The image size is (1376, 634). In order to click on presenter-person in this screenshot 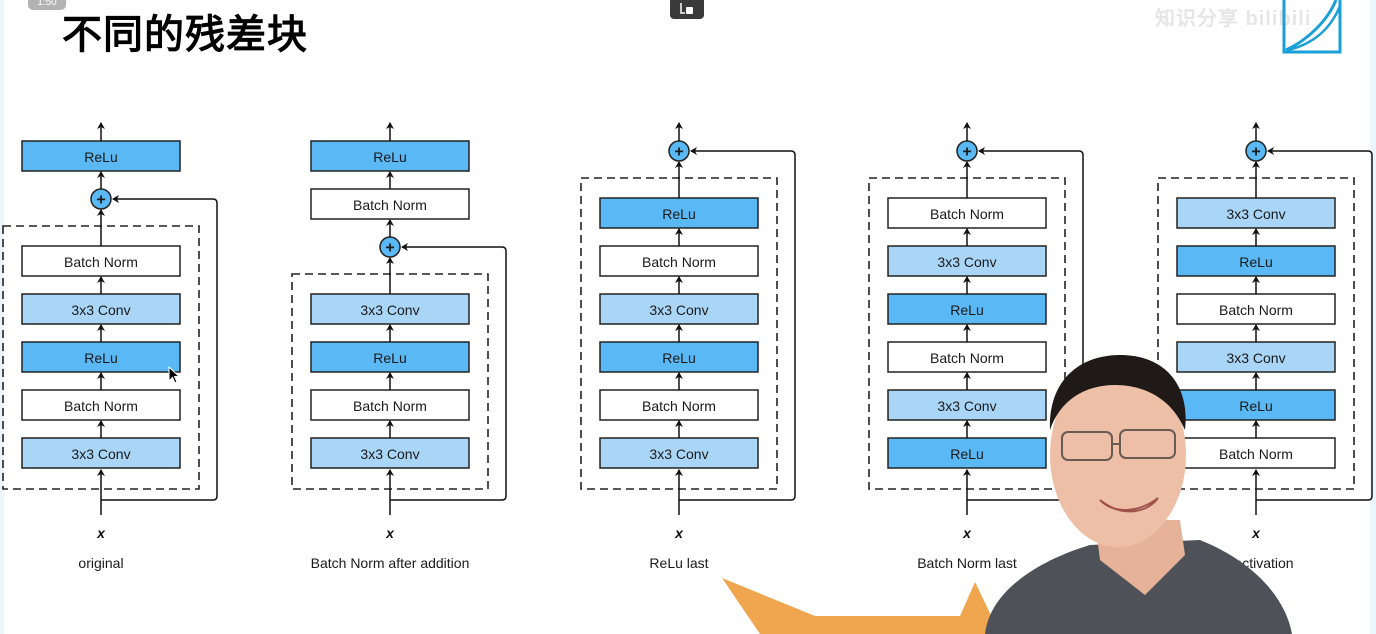, I will do `click(1138, 494)`.